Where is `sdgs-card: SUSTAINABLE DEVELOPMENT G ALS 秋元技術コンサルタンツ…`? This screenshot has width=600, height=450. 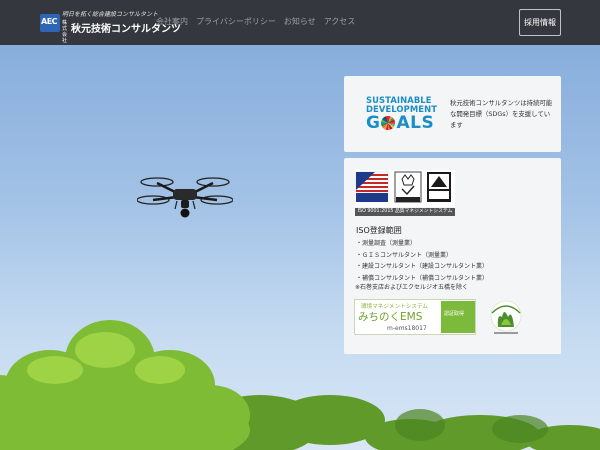 sdgs-card: SUSTAINABLE DEVELOPMENT G ALS 秋元技術コンサルタンツ… is located at coordinates (452, 114).